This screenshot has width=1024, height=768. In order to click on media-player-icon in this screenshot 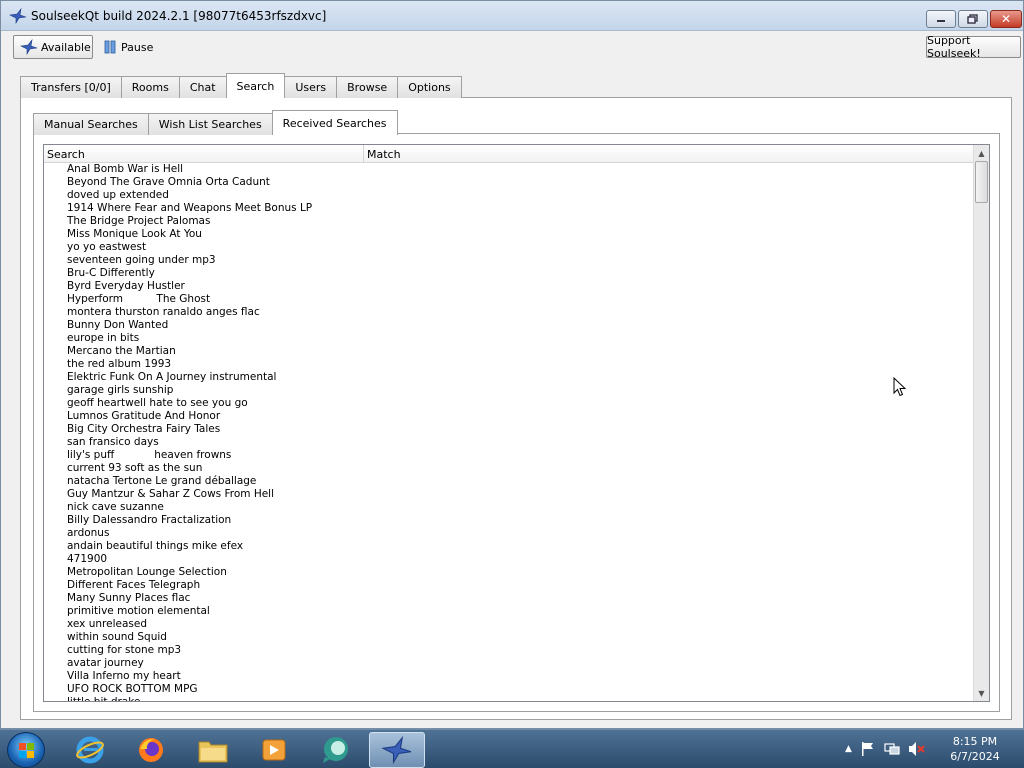, I will do `click(274, 750)`.